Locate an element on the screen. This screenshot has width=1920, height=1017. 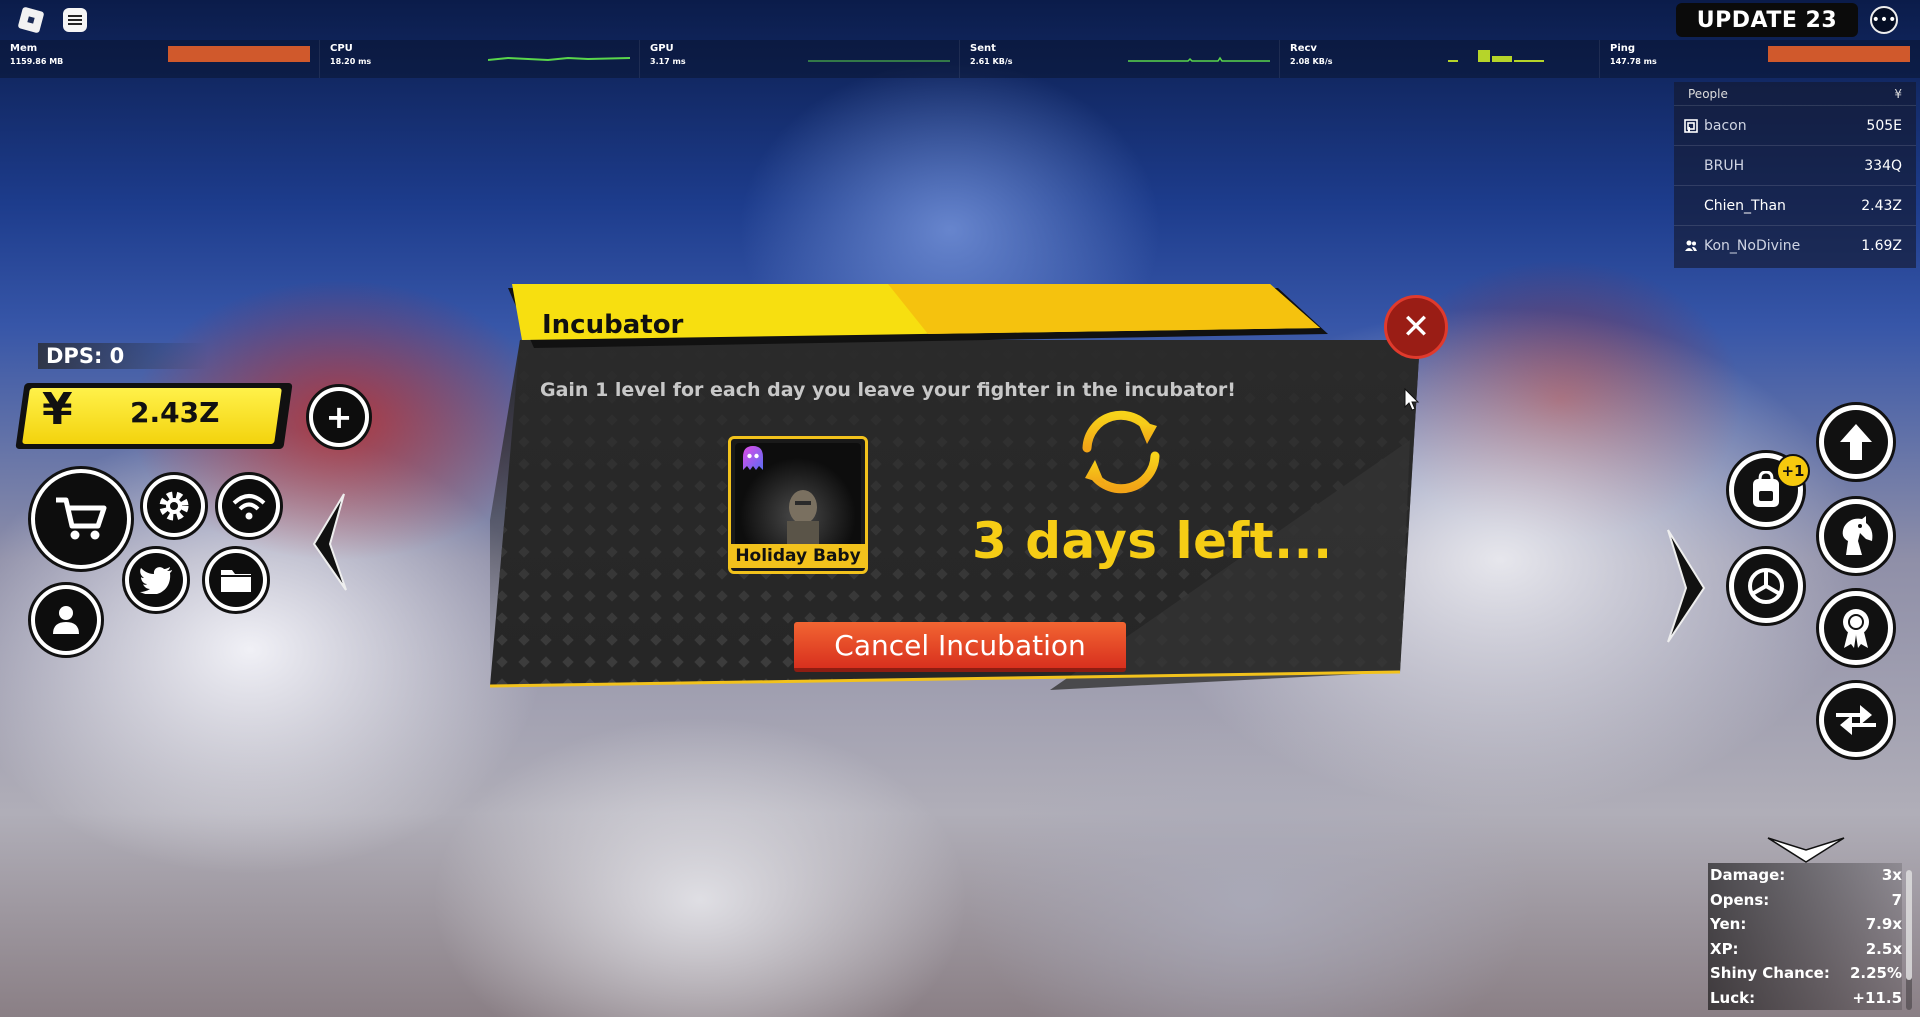
player-name: Chien_Than is located at coordinates (1745, 205).